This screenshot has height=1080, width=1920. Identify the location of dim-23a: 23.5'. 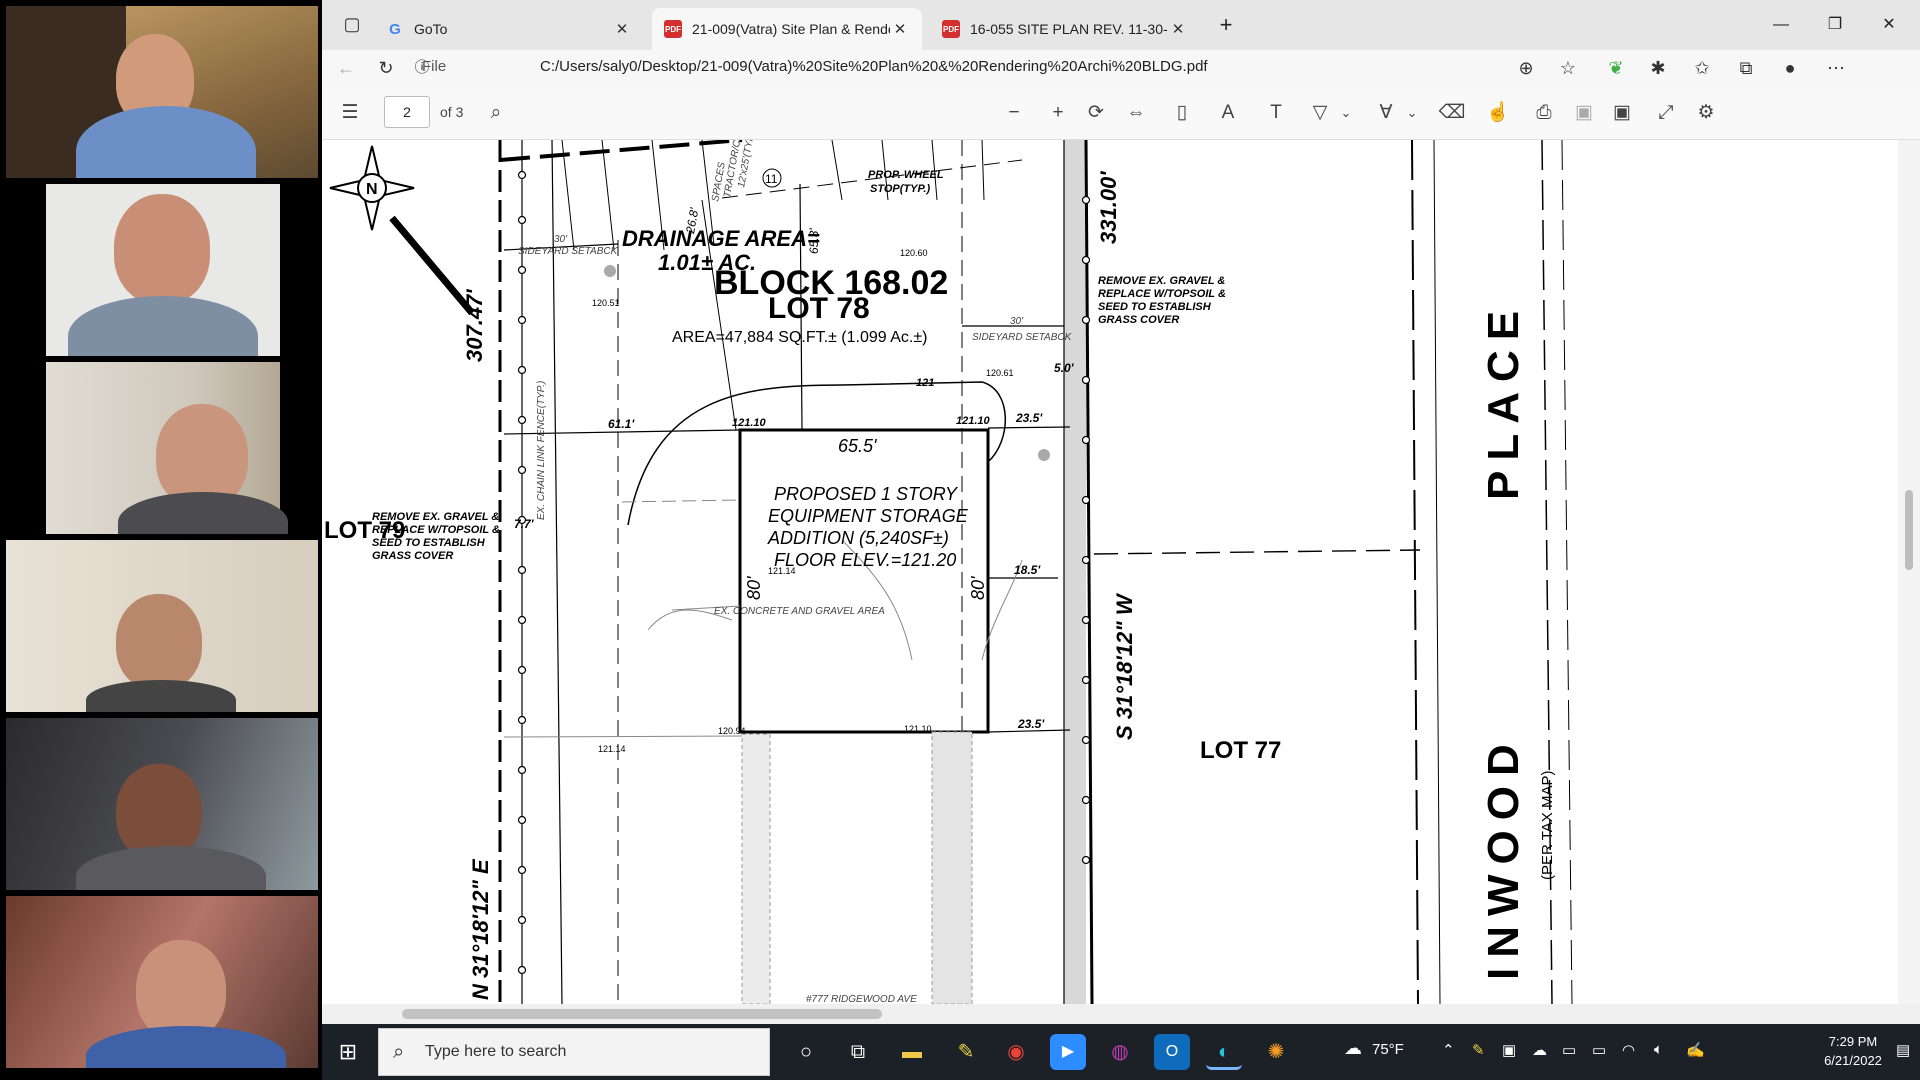
(1029, 418).